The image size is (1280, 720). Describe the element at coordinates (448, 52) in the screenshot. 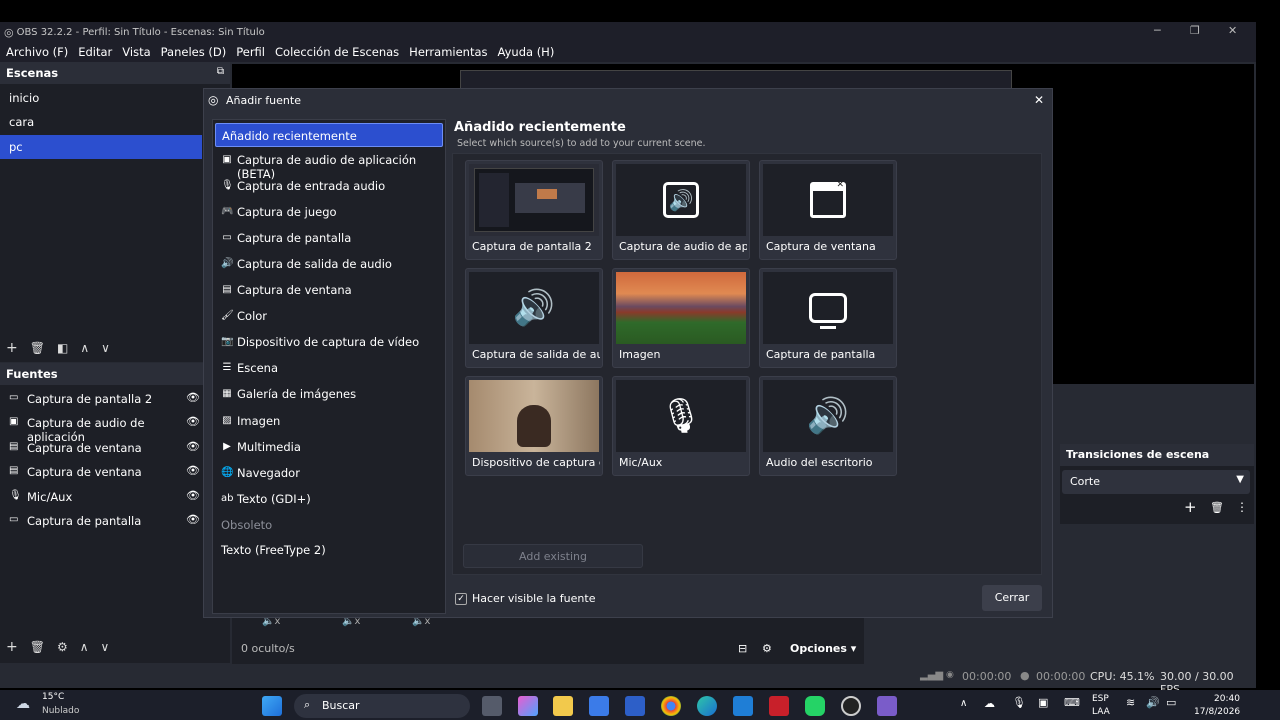

I see `menu-herramientas: Herramientas` at that location.